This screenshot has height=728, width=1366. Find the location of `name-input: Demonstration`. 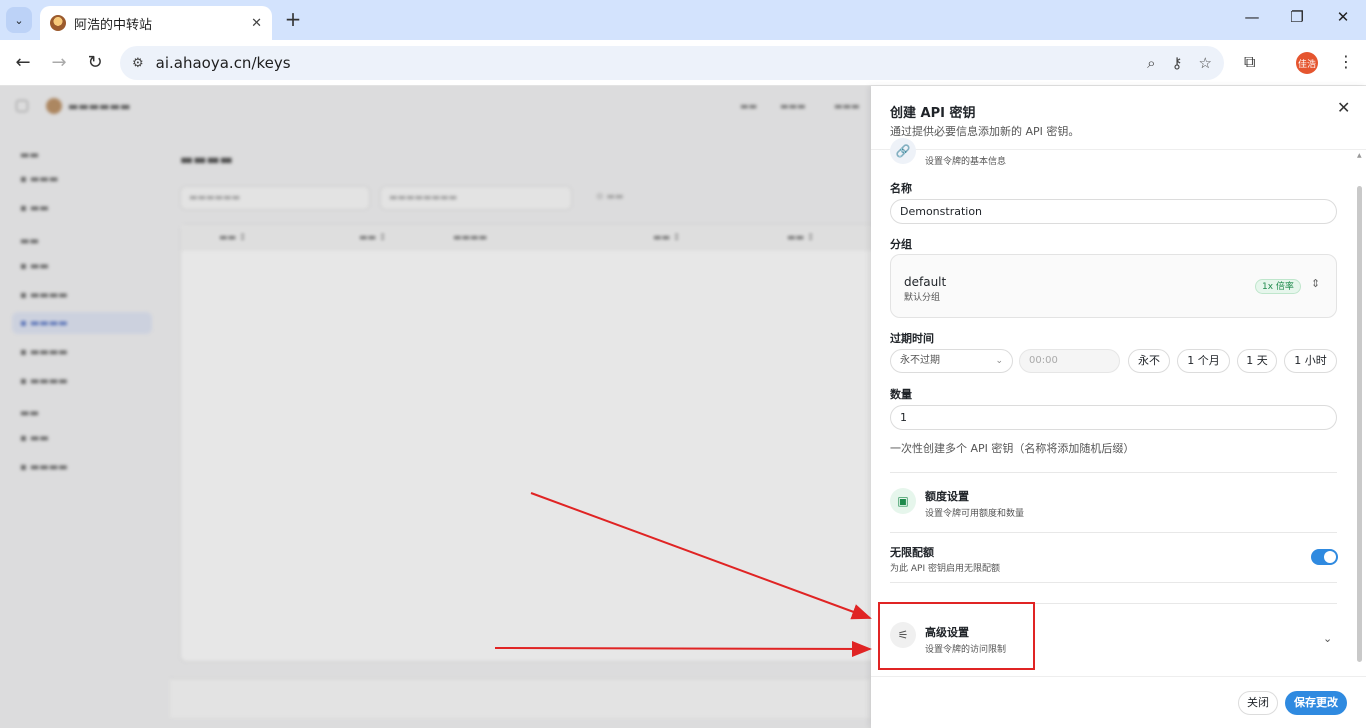

name-input: Demonstration is located at coordinates (1113, 211).